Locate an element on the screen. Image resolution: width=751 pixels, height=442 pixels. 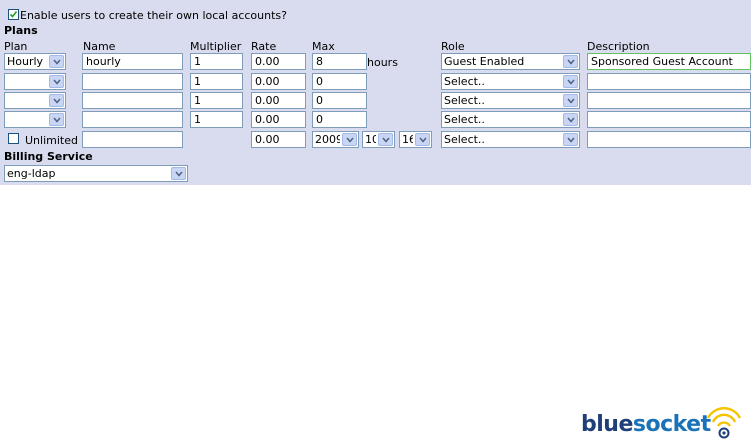
col-name: Name is located at coordinates (99, 46).